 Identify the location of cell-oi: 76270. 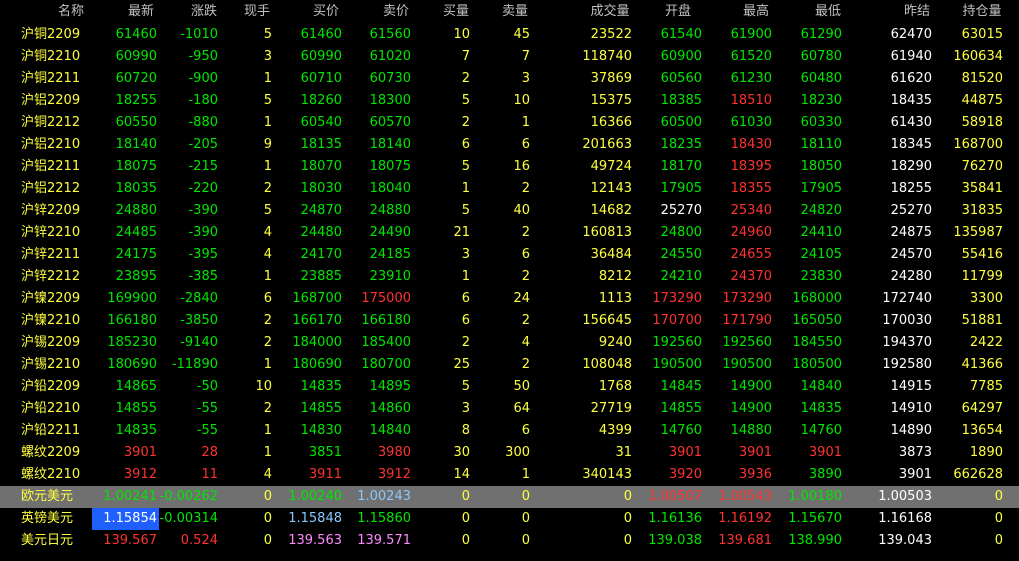
(982, 166).